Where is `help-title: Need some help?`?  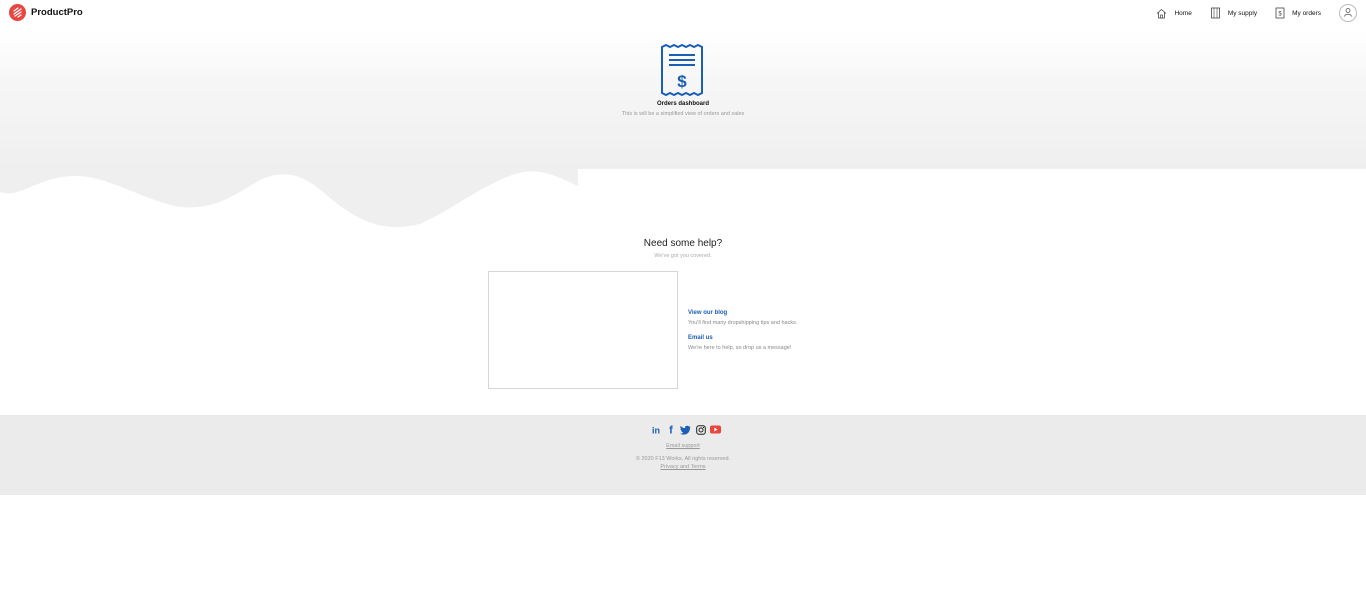 help-title: Need some help? is located at coordinates (683, 243).